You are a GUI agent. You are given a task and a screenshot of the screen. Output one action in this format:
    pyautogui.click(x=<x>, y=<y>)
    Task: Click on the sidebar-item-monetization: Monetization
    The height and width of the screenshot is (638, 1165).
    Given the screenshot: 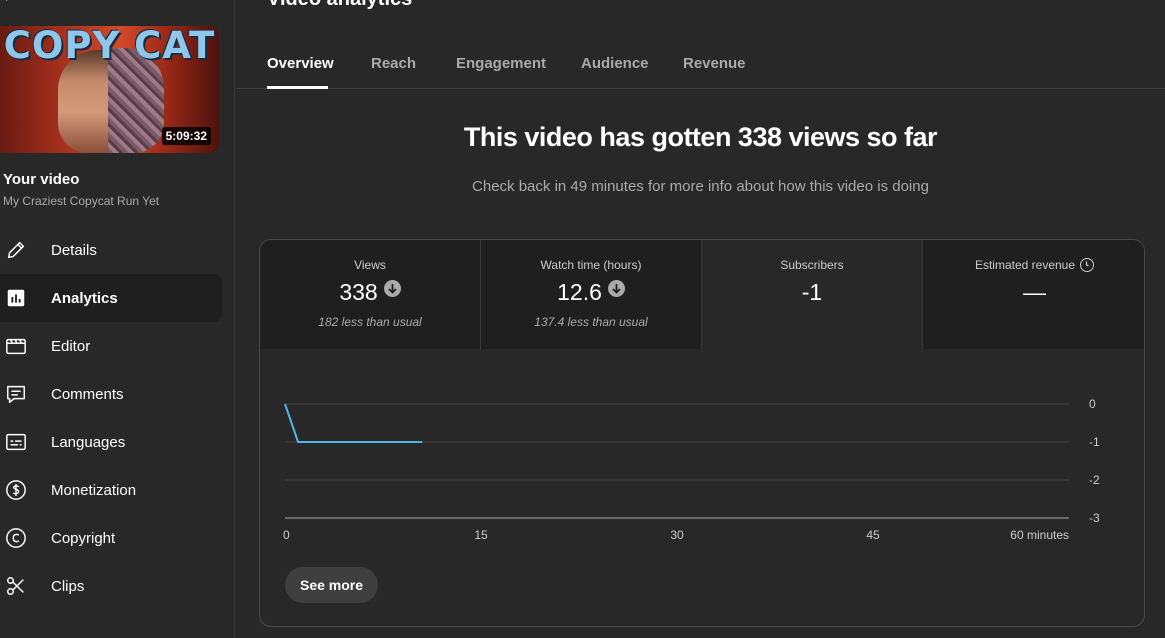 What is the action you would take?
    pyautogui.click(x=111, y=490)
    